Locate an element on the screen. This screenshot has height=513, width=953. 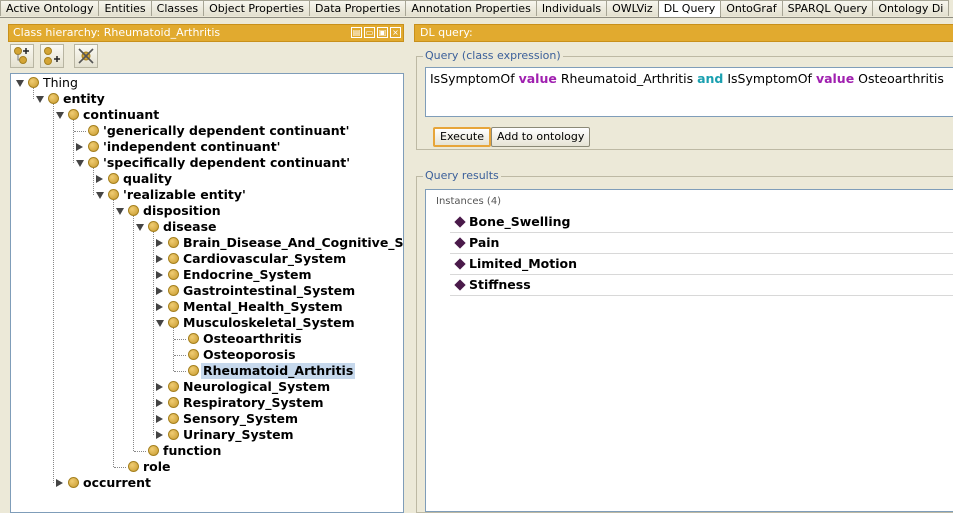
tree-node: 'independent continuant' is located at coordinates (206, 147).